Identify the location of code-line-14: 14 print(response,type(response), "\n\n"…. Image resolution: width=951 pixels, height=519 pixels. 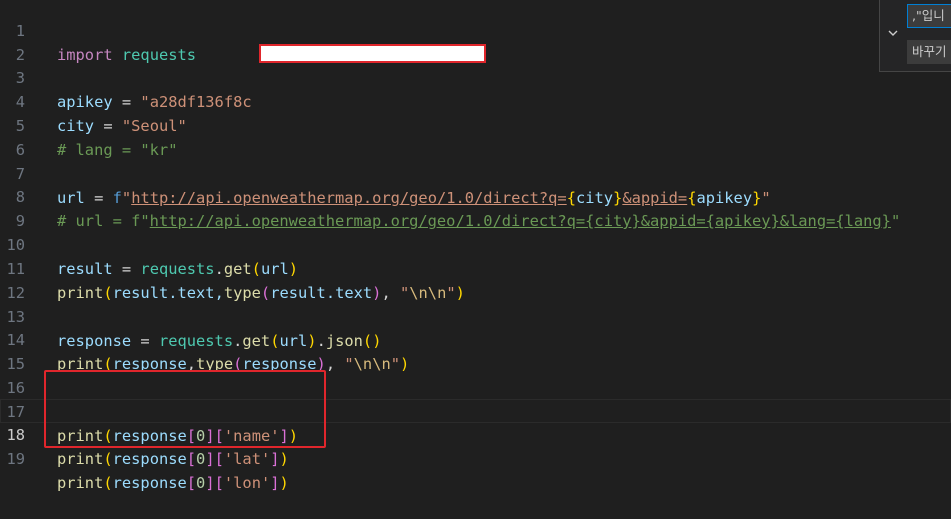
(475, 338).